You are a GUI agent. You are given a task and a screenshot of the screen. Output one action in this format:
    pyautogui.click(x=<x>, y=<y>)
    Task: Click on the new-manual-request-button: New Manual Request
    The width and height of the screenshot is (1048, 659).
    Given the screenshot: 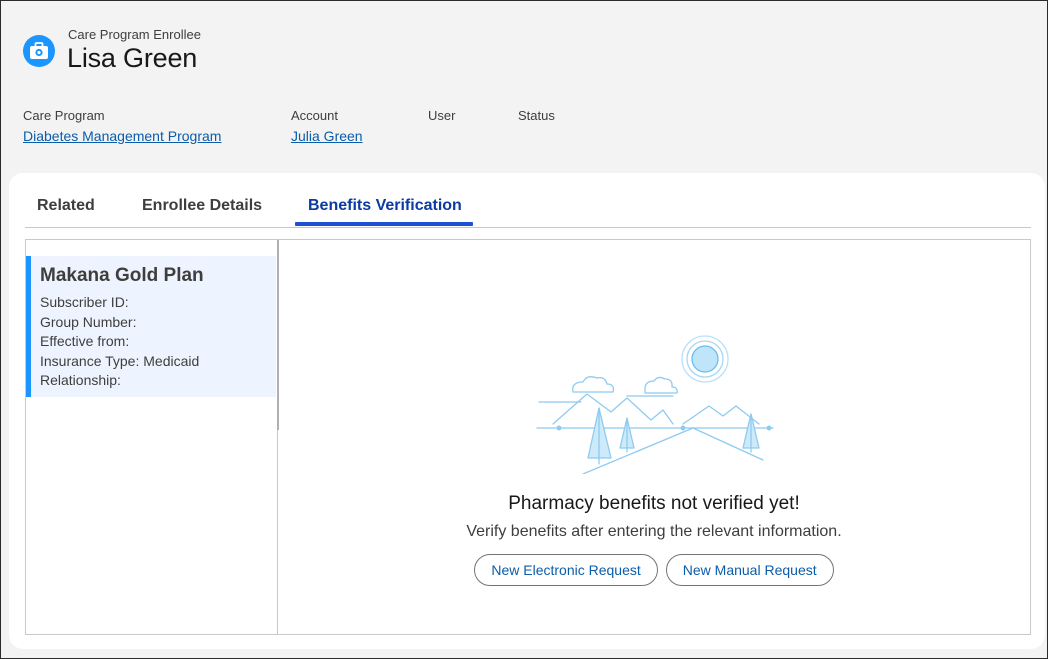 What is the action you would take?
    pyautogui.click(x=749, y=570)
    